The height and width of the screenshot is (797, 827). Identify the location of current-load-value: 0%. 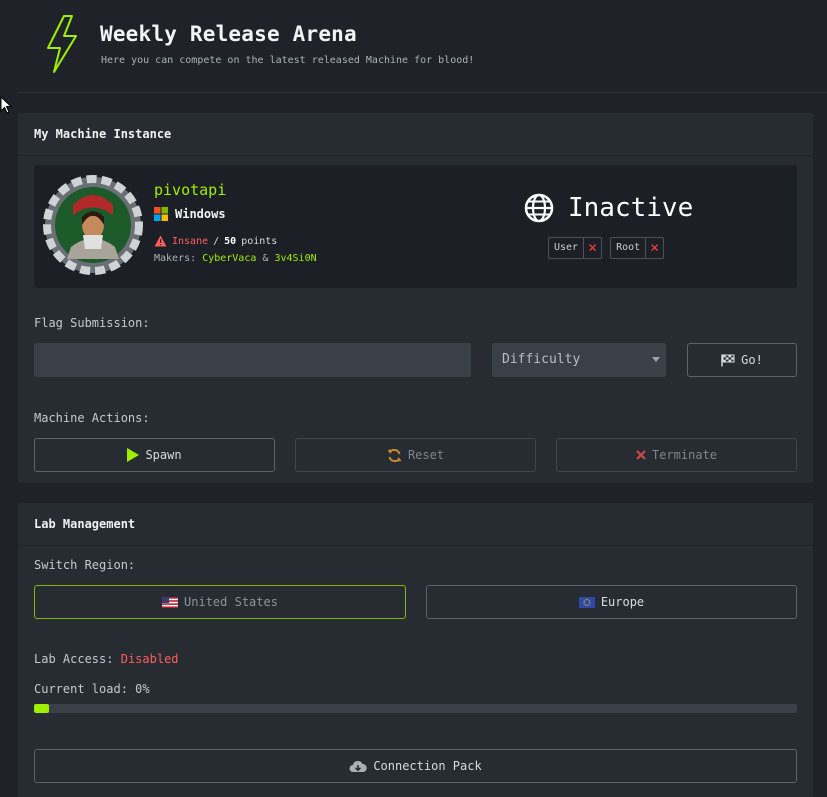
(142, 689).